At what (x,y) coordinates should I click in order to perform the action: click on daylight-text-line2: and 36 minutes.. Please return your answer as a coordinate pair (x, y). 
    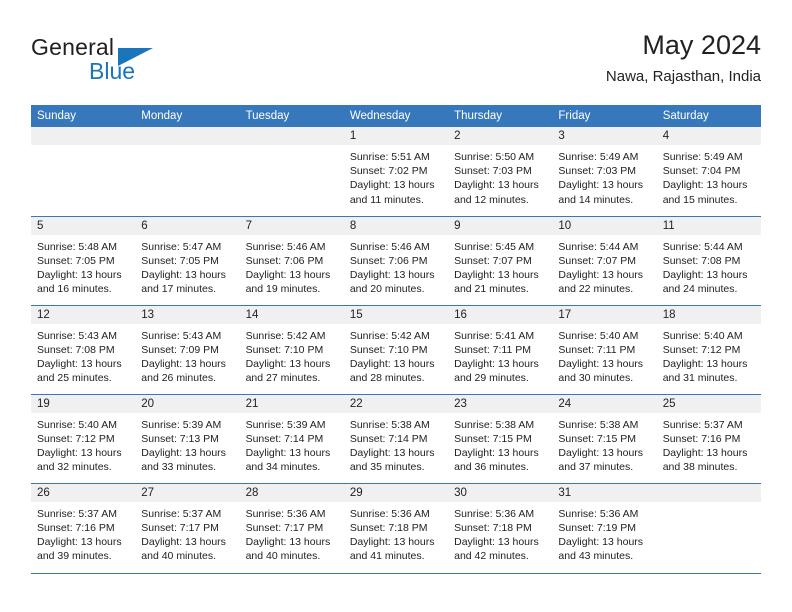
    Looking at the image, I should click on (491, 467).